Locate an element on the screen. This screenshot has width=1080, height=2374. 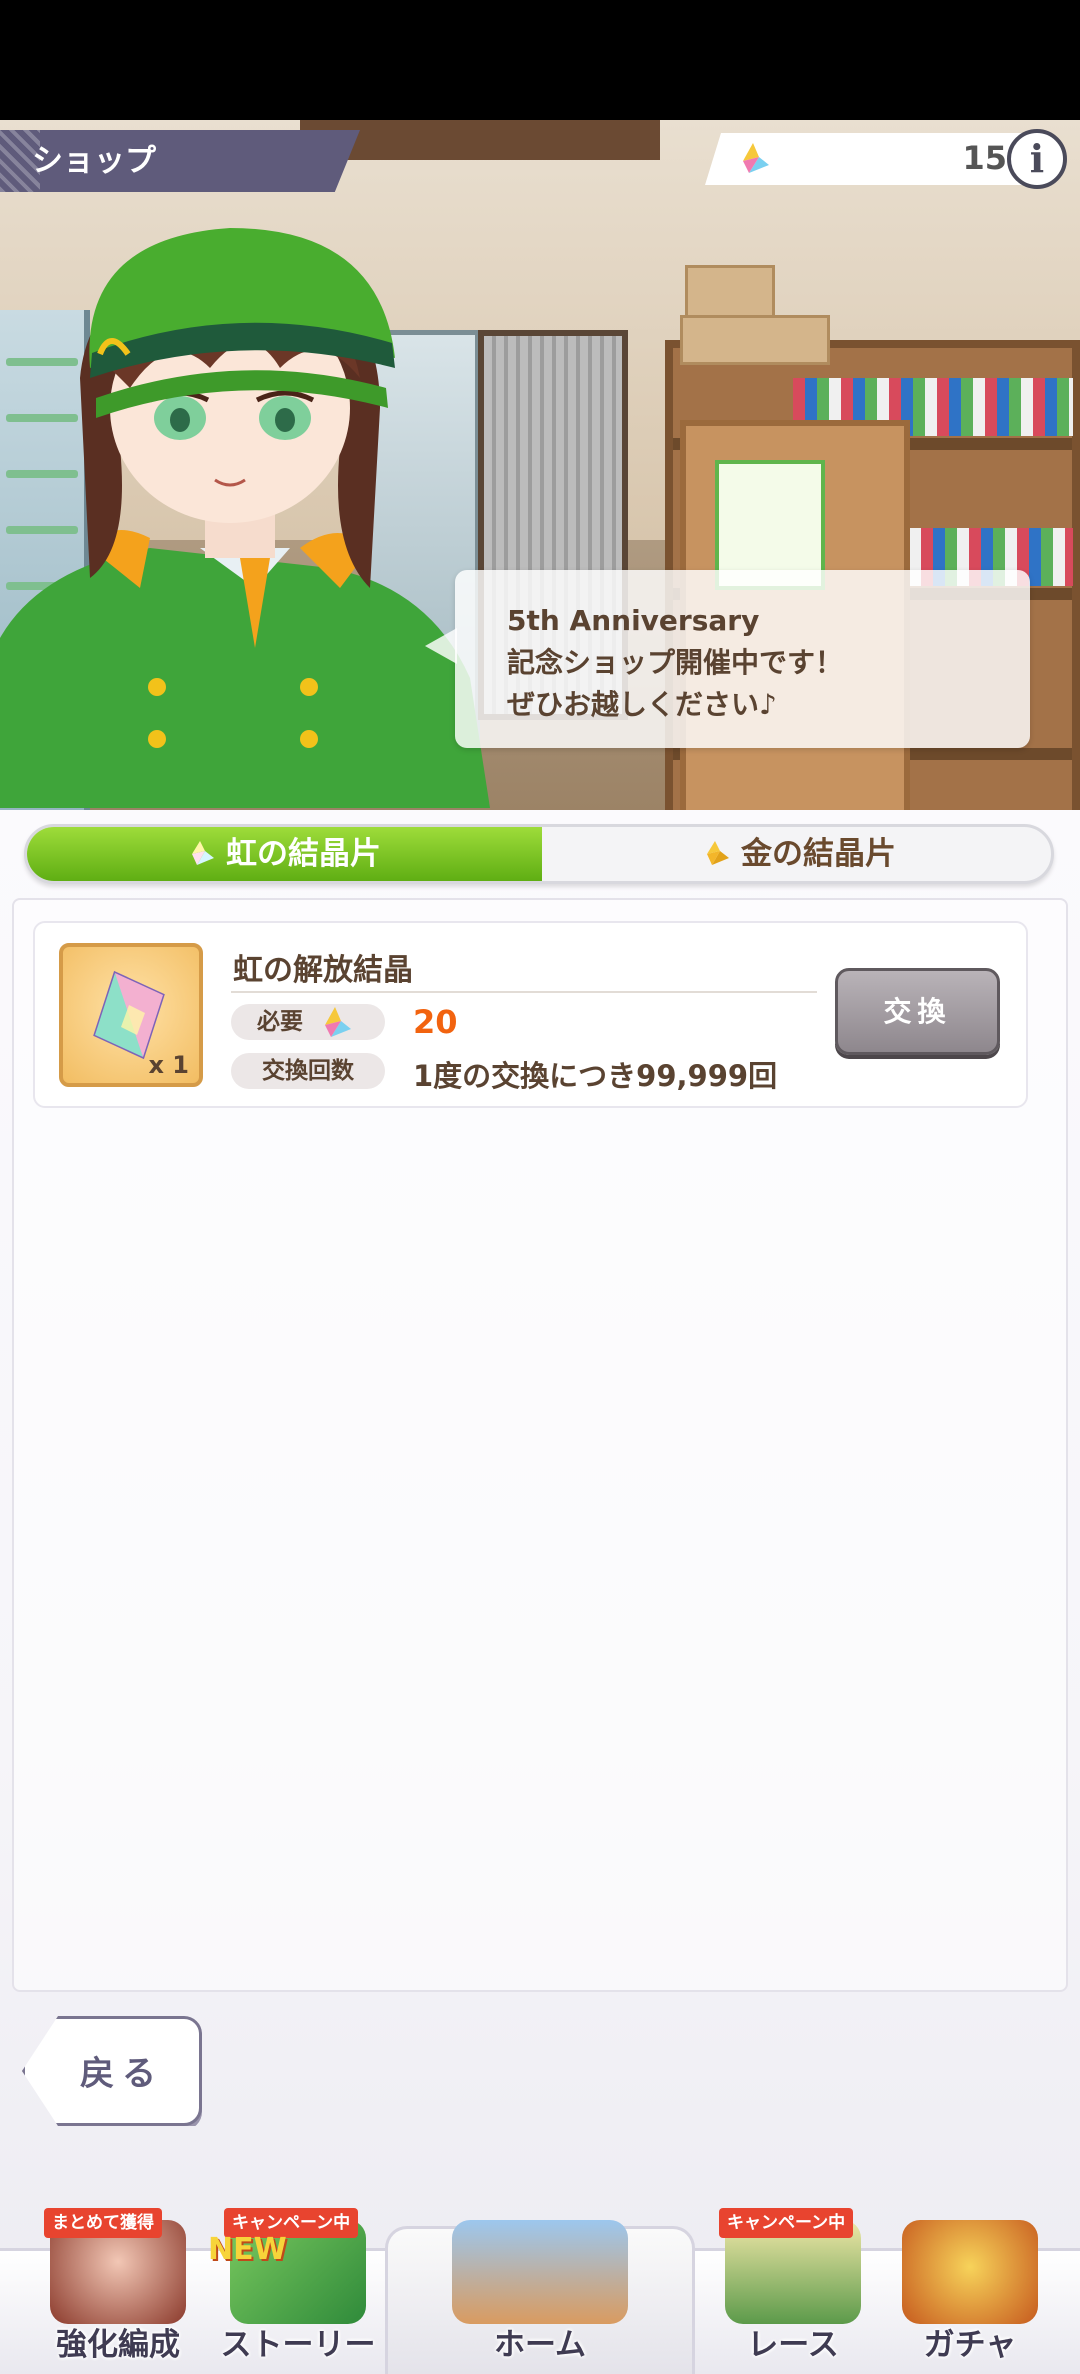
gacha-emblem-icon is located at coordinates (970, 2272).